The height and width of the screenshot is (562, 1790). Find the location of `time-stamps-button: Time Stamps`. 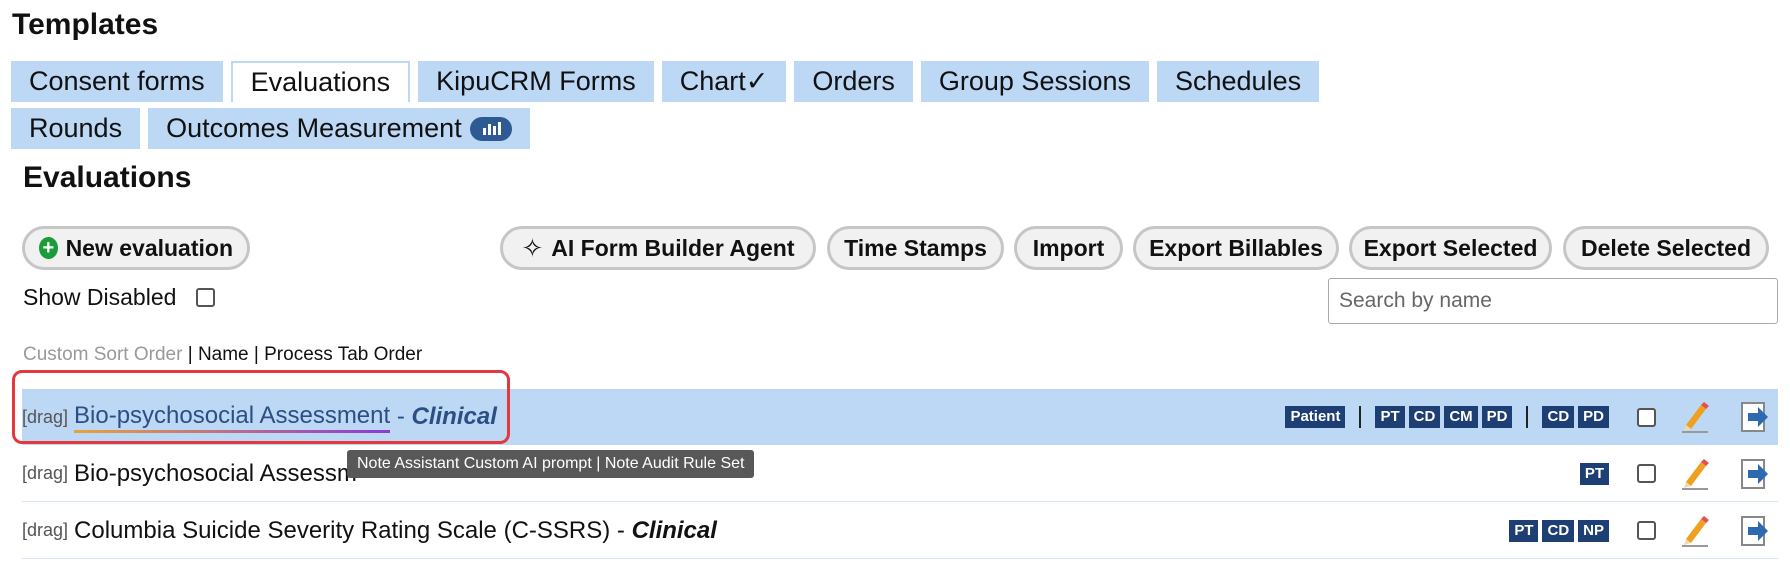

time-stamps-button: Time Stamps is located at coordinates (915, 248).